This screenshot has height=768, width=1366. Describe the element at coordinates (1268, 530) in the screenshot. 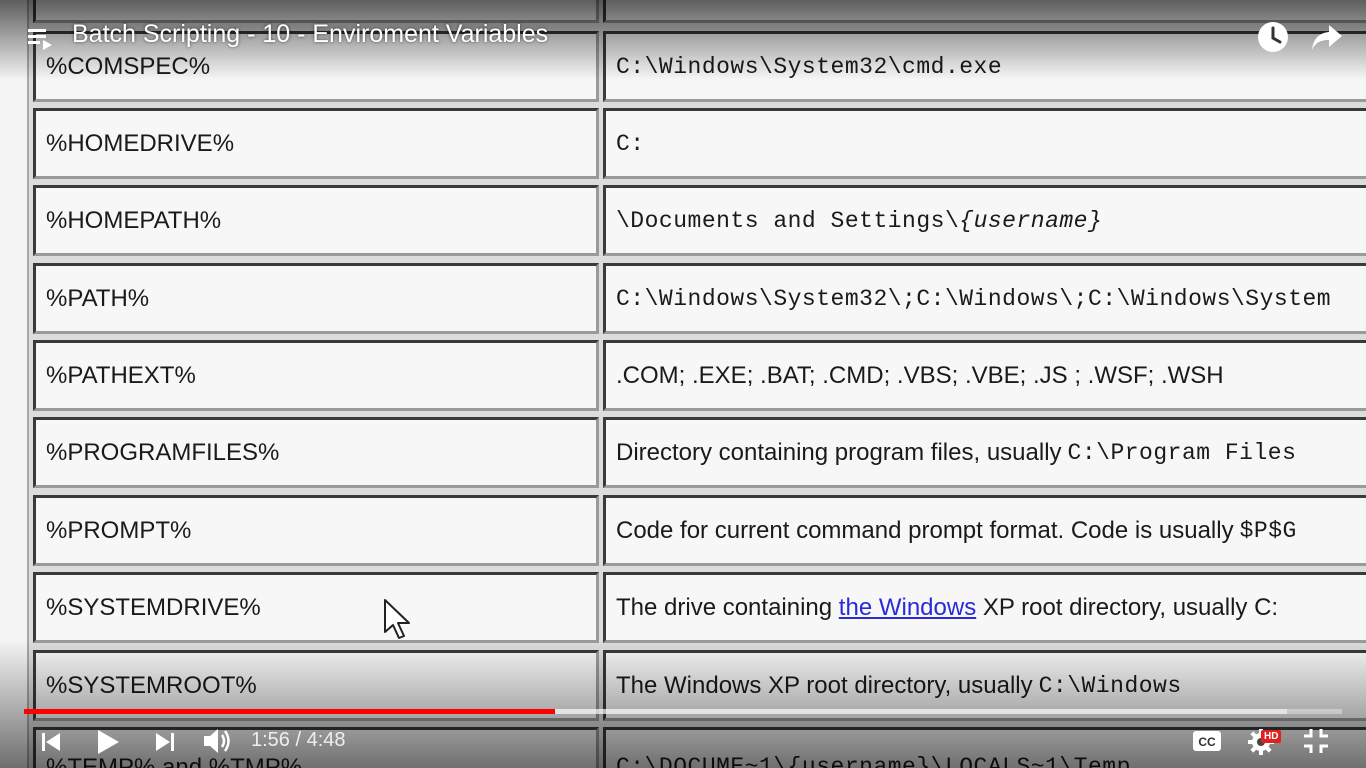

I see `value-code: $P$G` at that location.